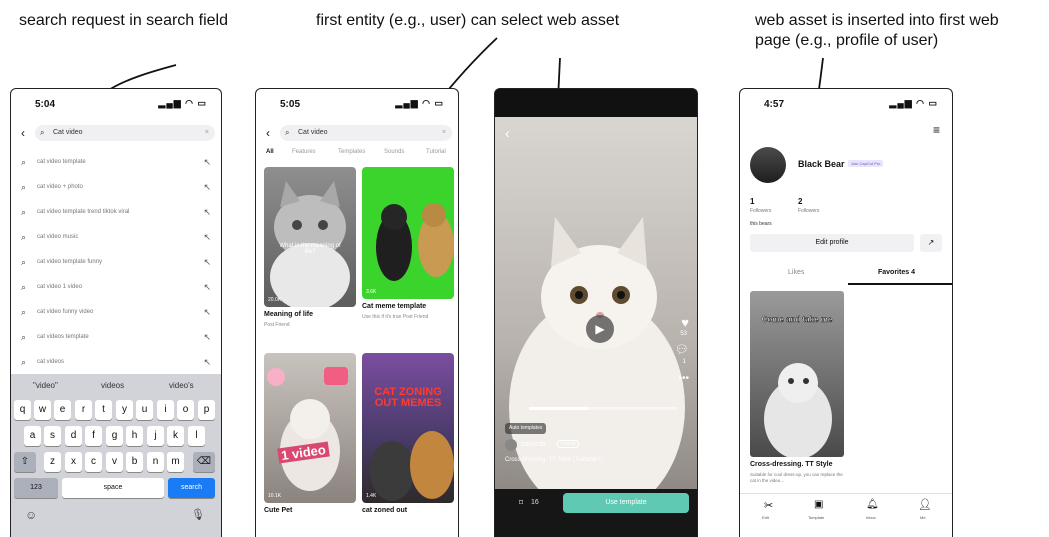 The image size is (1049, 537). What do you see at coordinates (683, 378) in the screenshot?
I see `more-icon: •••` at bounding box center [683, 378].